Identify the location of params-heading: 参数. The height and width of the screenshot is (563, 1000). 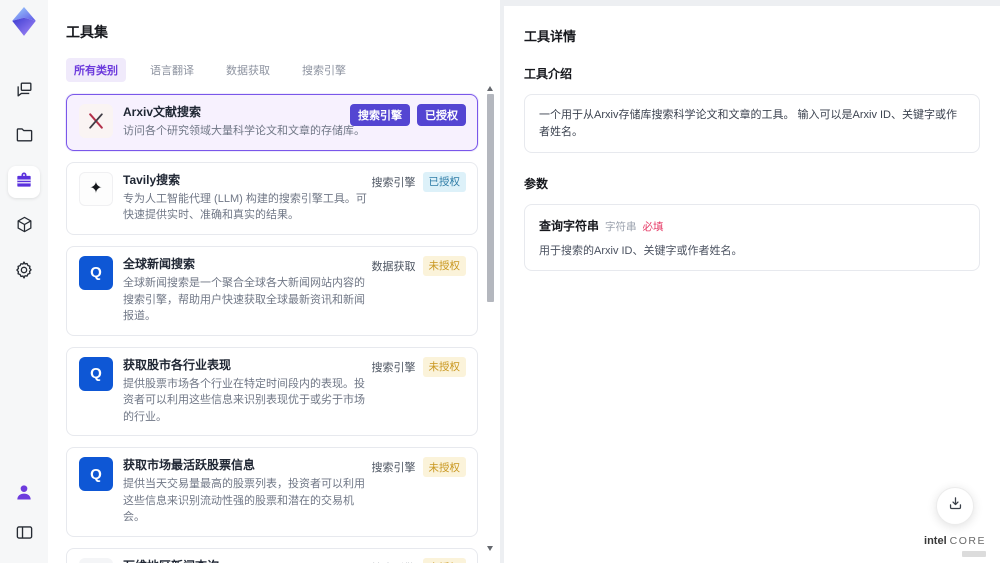
(536, 184).